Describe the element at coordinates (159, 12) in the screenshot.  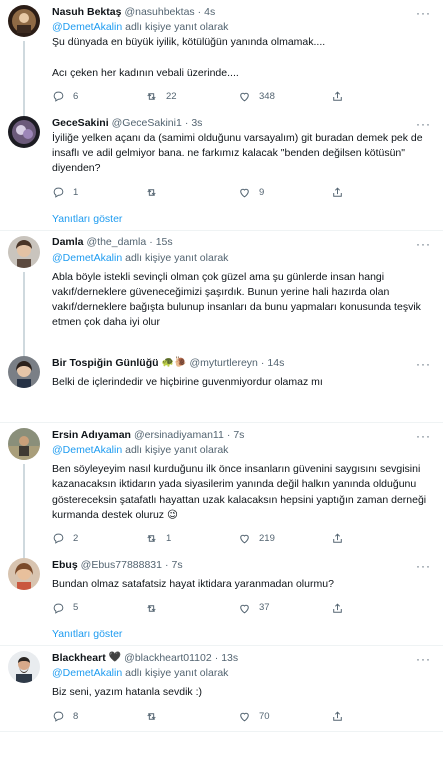
I see `user-handle: @nasuhbektas` at that location.